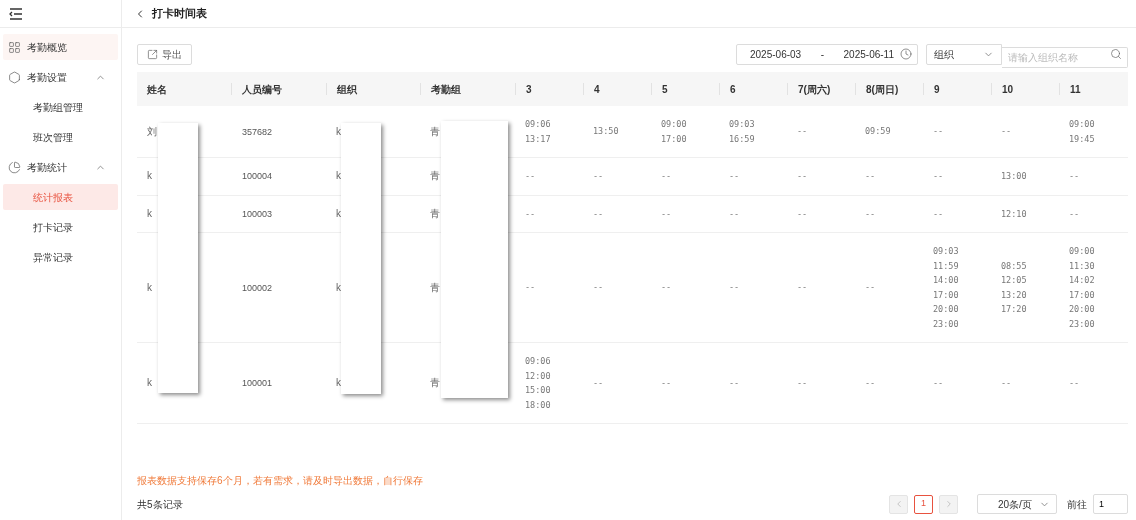 Image resolution: width=1136 pixels, height=520 pixels. I want to click on sidebar-item: 异常记录, so click(60, 257).